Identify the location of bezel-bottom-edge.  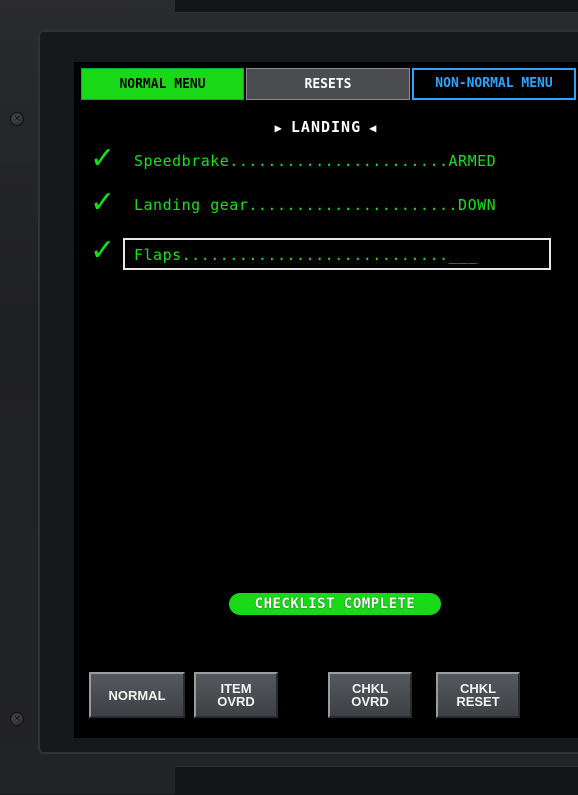
(376, 780).